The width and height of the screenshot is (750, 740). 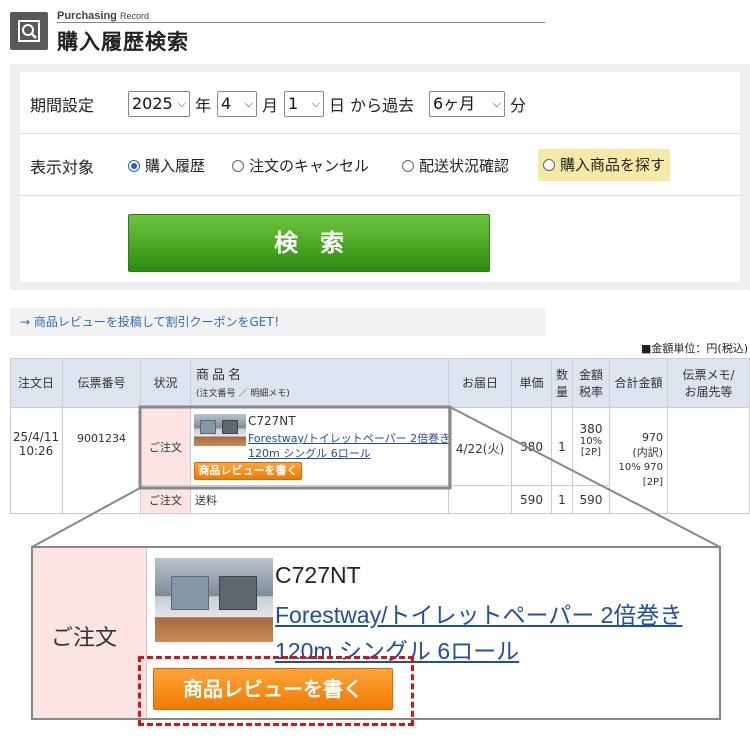 What do you see at coordinates (478, 613) in the screenshot?
I see `zoom-product-name-link-1: Forestway/トイレットペーパー 2倍巻き` at bounding box center [478, 613].